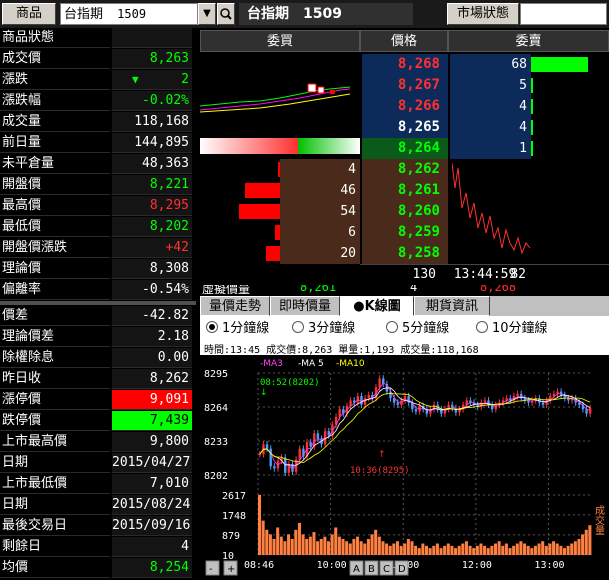  Describe the element at coordinates (380, 471) in the screenshot. I see `low-marker-label: 10:36(8295)` at that location.